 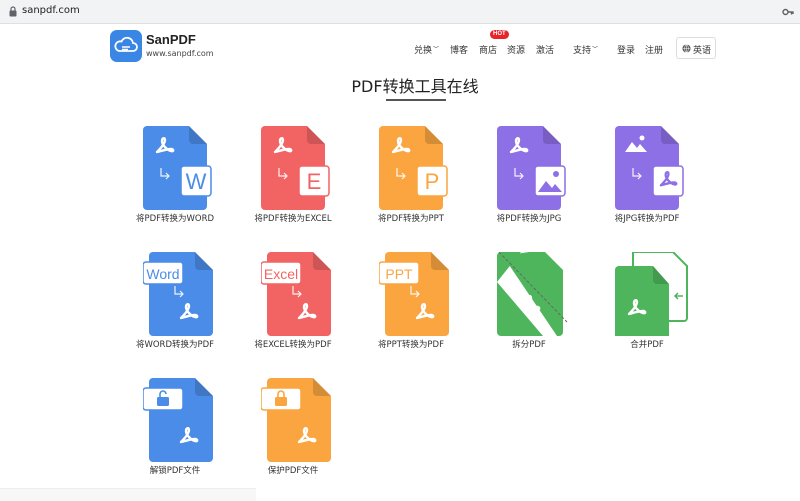 What do you see at coordinates (415, 86) in the screenshot?
I see `page-title: PDF转换工具在线` at bounding box center [415, 86].